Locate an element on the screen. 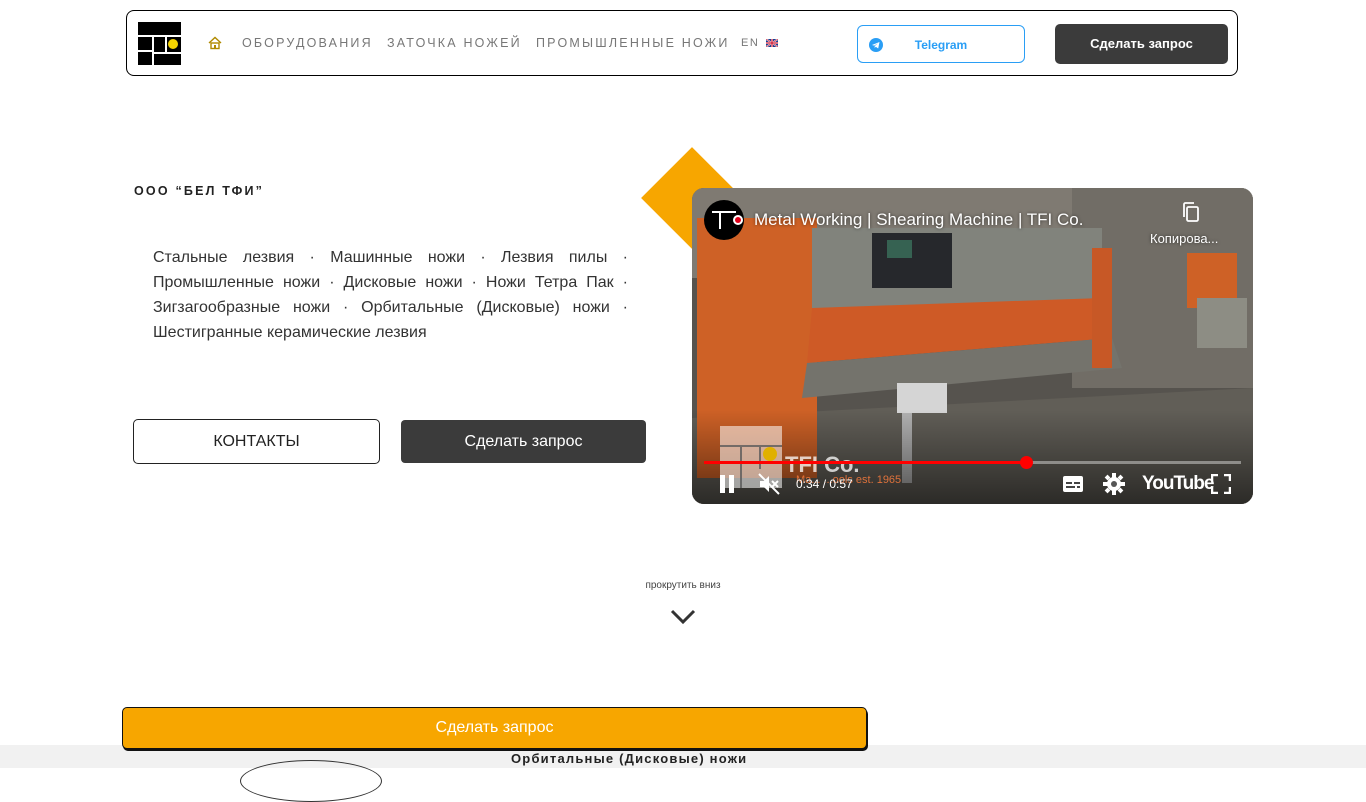  company-name: ООО “БЕЛ ТФИ” is located at coordinates (199, 191).